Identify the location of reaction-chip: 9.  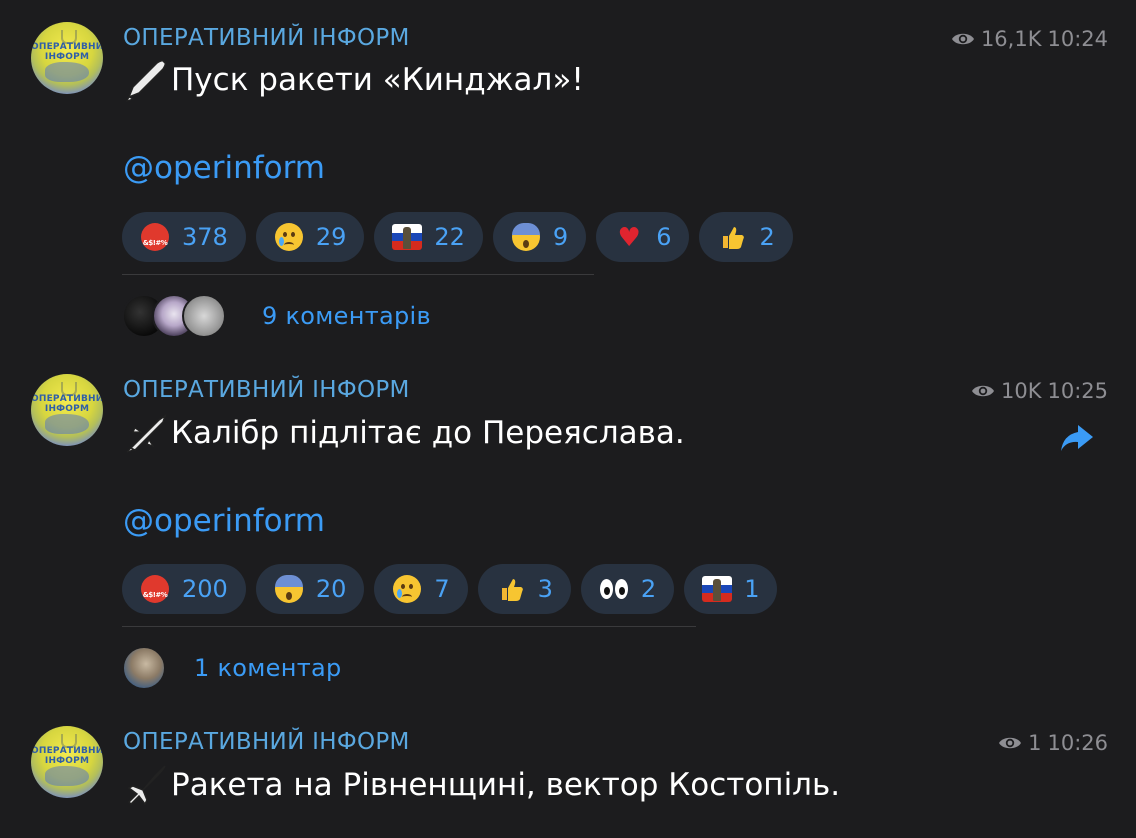
(539, 237).